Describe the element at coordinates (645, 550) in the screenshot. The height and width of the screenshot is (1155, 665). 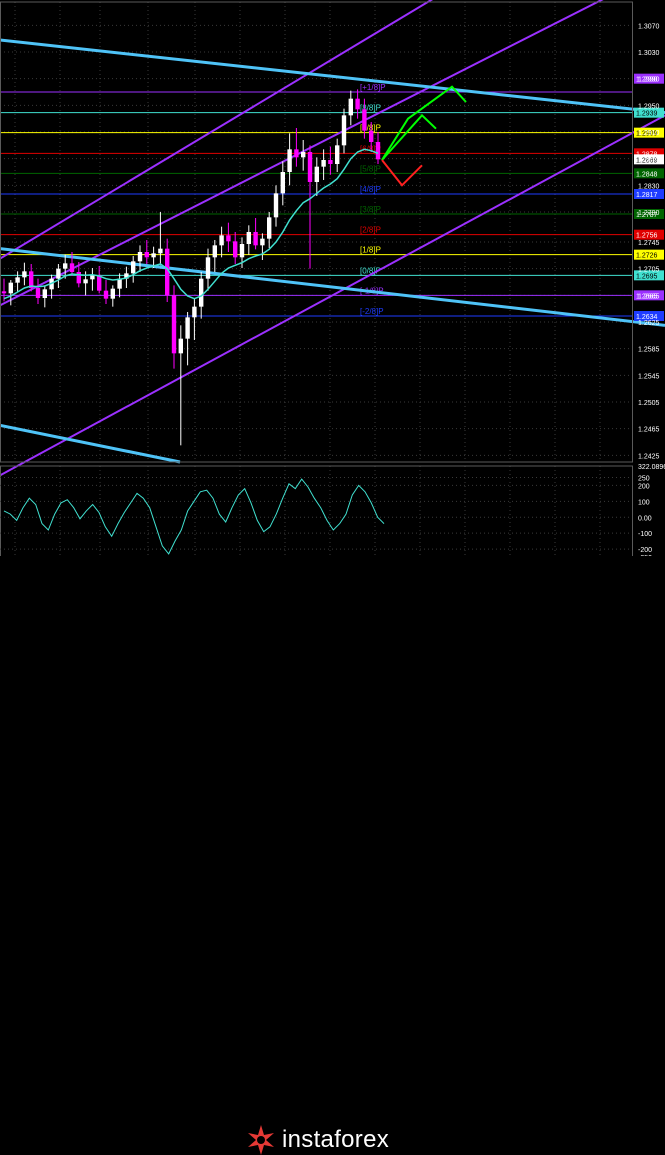
I see `cci-tick-label: -200` at that location.